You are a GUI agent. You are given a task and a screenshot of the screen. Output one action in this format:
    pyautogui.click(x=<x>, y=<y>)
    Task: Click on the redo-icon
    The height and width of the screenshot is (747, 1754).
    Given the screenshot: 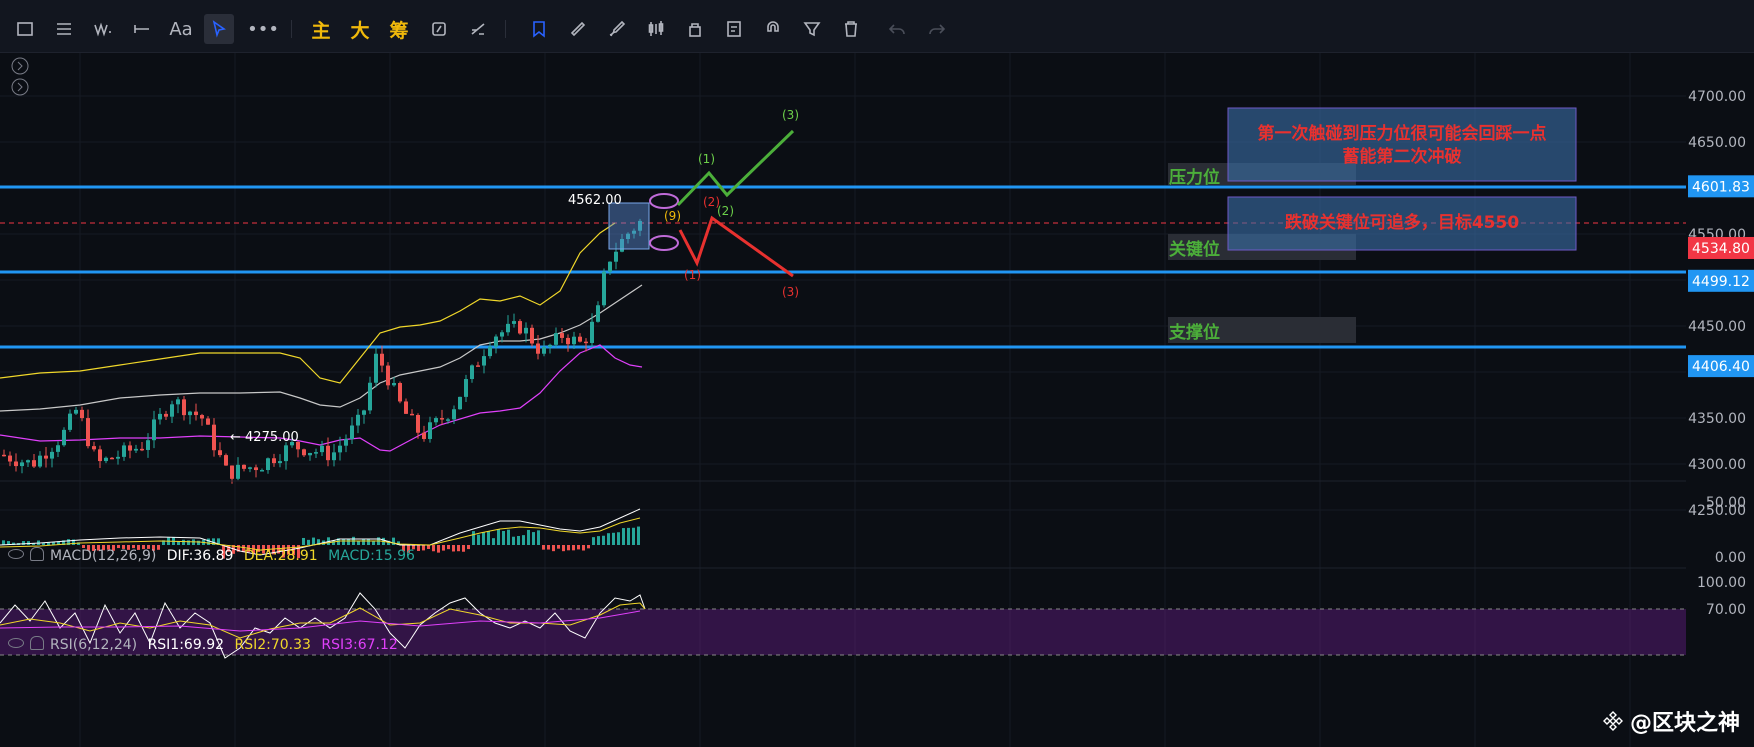 What is the action you would take?
    pyautogui.click(x=937, y=29)
    